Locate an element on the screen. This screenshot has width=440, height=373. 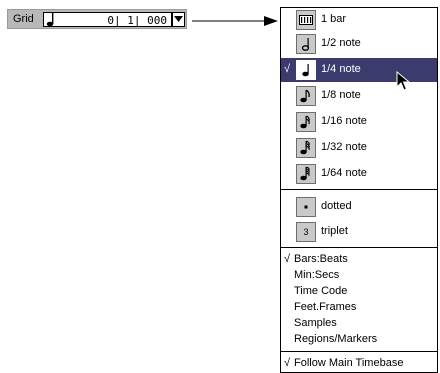
menu-item-eighth-note: 1/8 note is located at coordinates (359, 96).